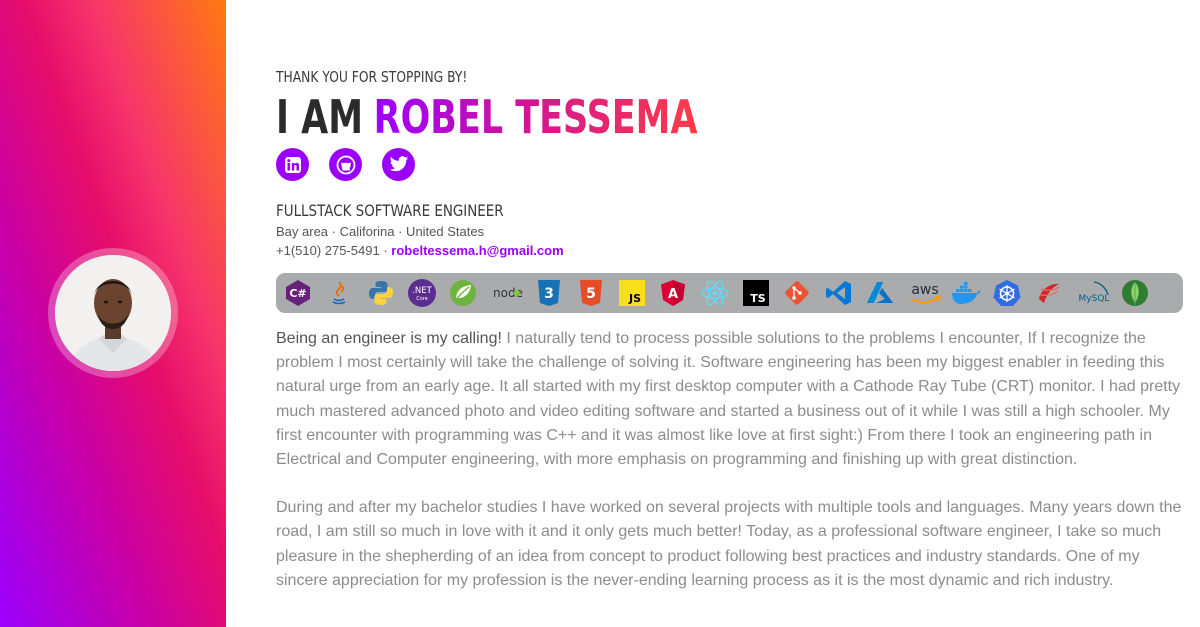  I want to click on kicker-text: THANK YOU FOR STOPPING BY!, so click(372, 77).